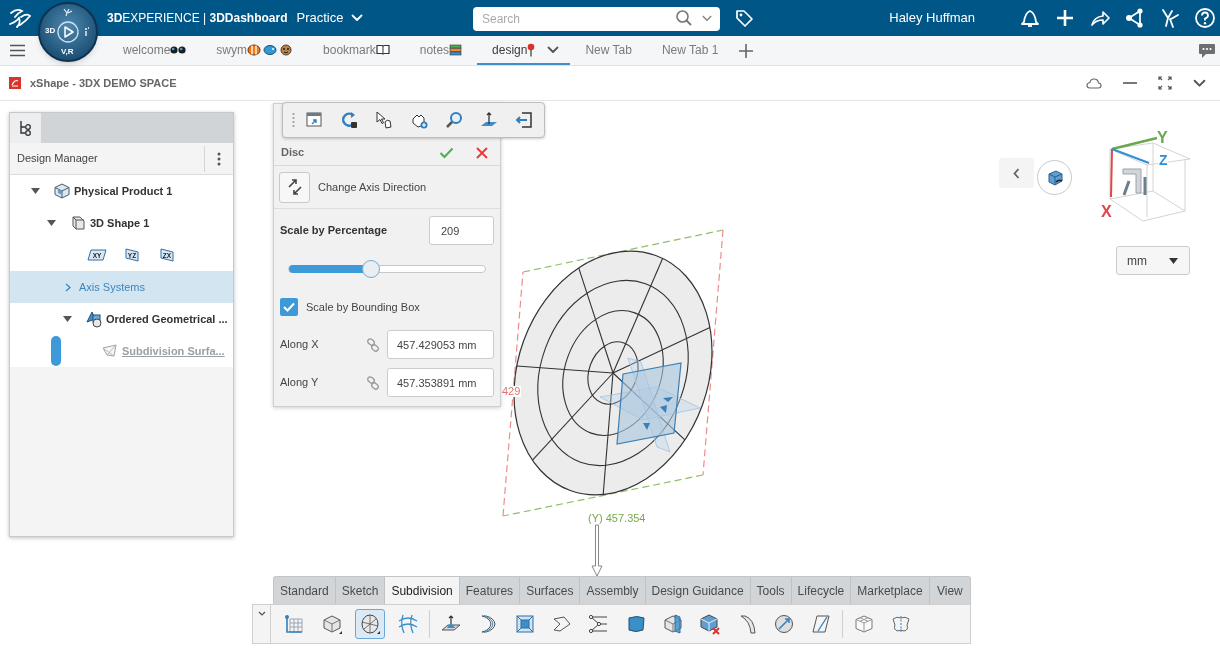 The width and height of the screenshot is (1220, 652). Describe the element at coordinates (15, 83) in the screenshot. I see `app-logo-icon` at that location.